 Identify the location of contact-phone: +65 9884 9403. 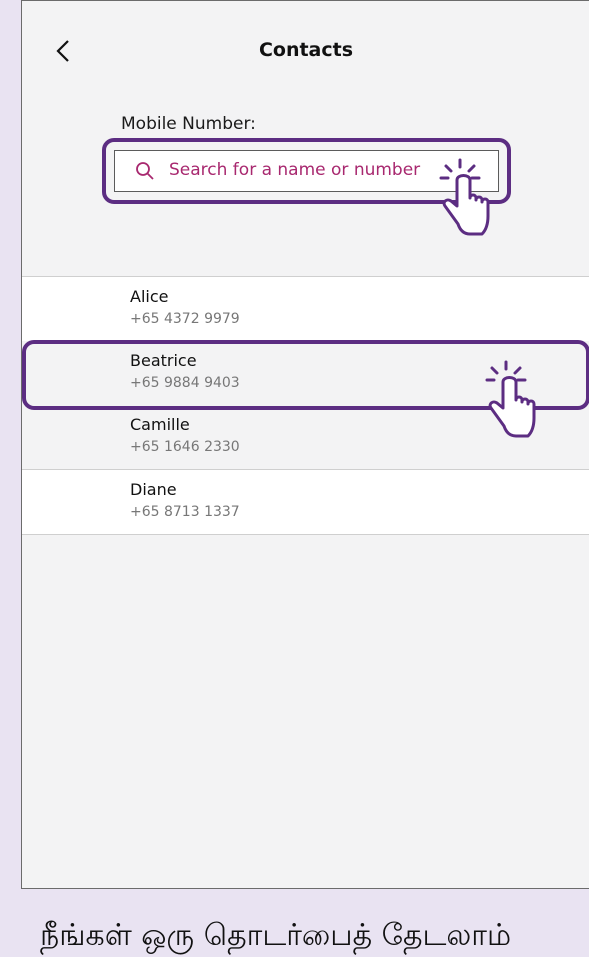
(185, 383).